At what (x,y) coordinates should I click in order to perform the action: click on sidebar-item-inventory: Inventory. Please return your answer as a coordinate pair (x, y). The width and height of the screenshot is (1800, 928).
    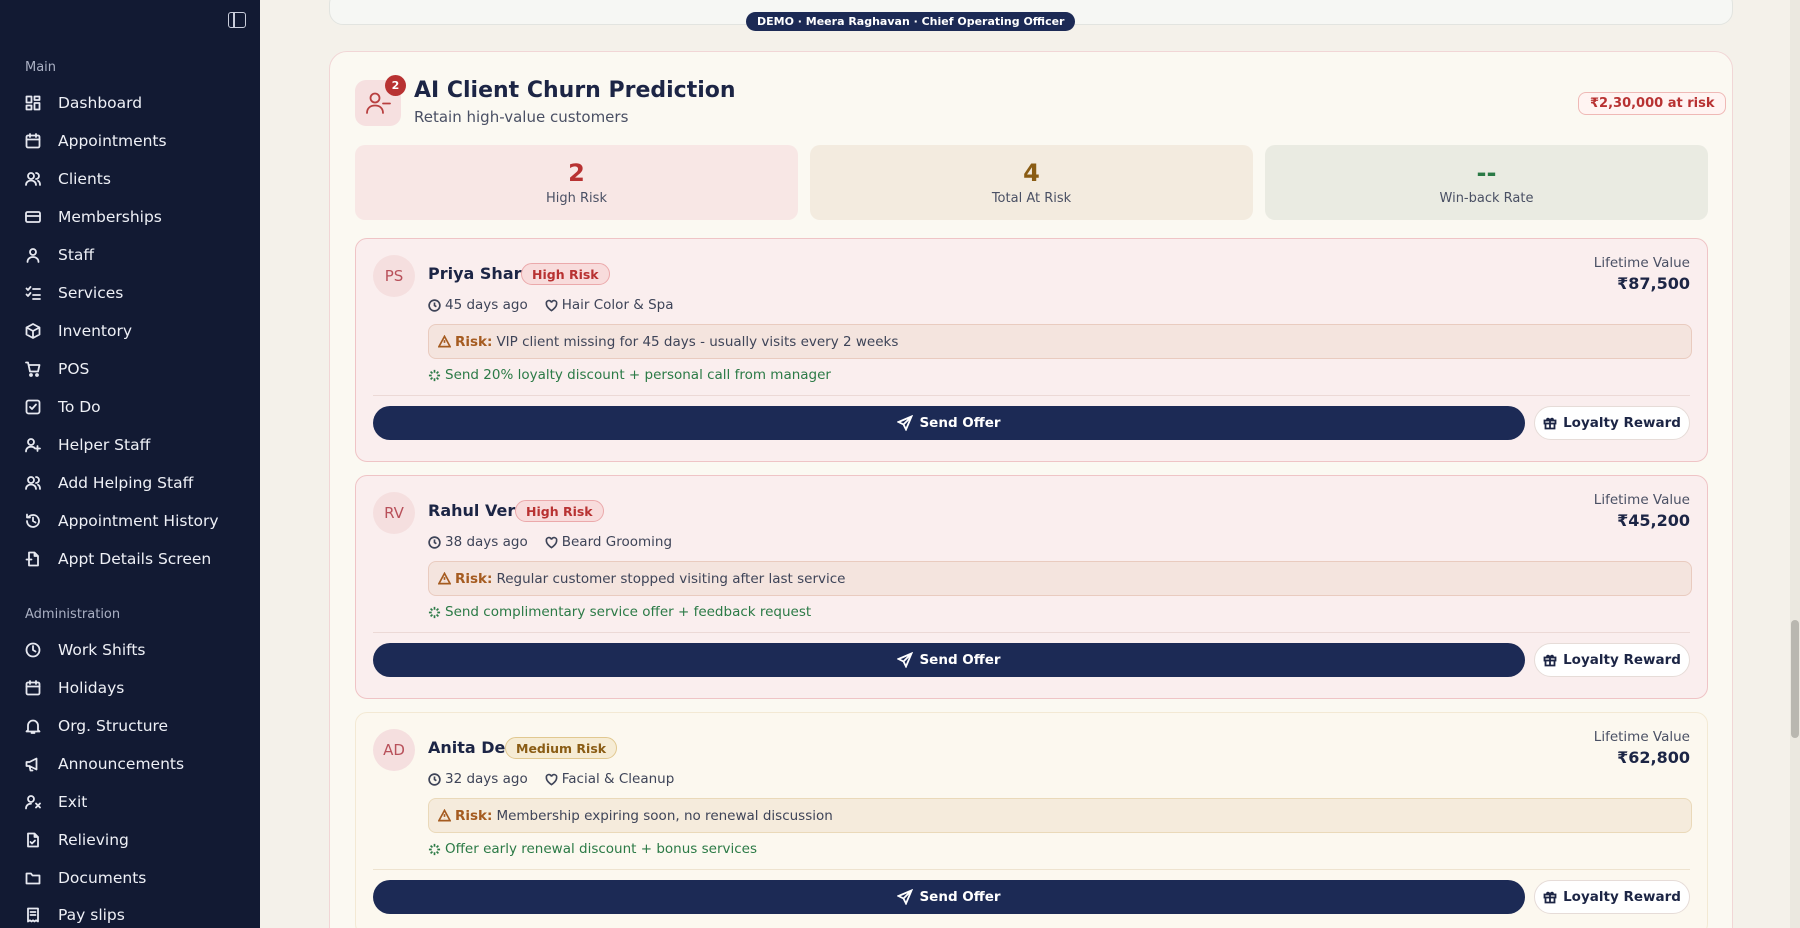
    Looking at the image, I should click on (78, 331).